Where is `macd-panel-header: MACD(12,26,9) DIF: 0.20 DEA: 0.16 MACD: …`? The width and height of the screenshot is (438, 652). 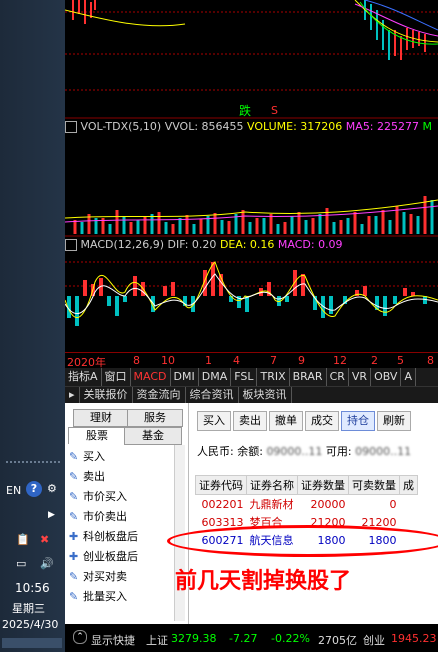
macd-panel-header: MACD(12,26,9) DIF: 0.20 DEA: 0.16 MACD: … is located at coordinates (204, 245).